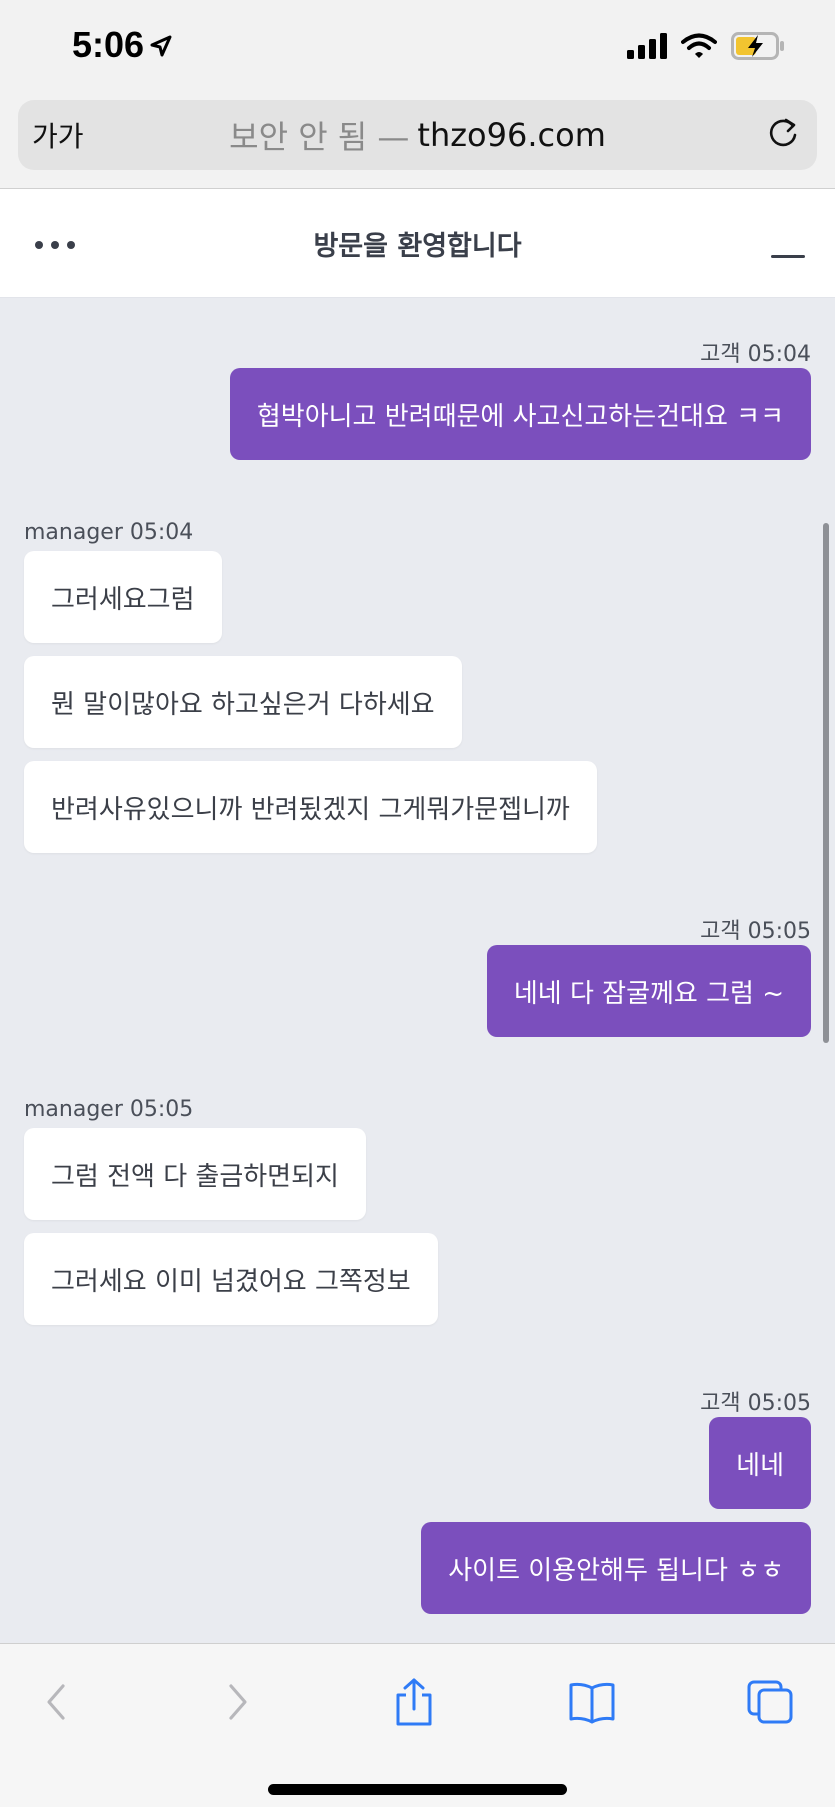 This screenshot has width=835, height=1807. Describe the element at coordinates (511, 135) in the screenshot. I see `url-domain: thzo96.com` at that location.